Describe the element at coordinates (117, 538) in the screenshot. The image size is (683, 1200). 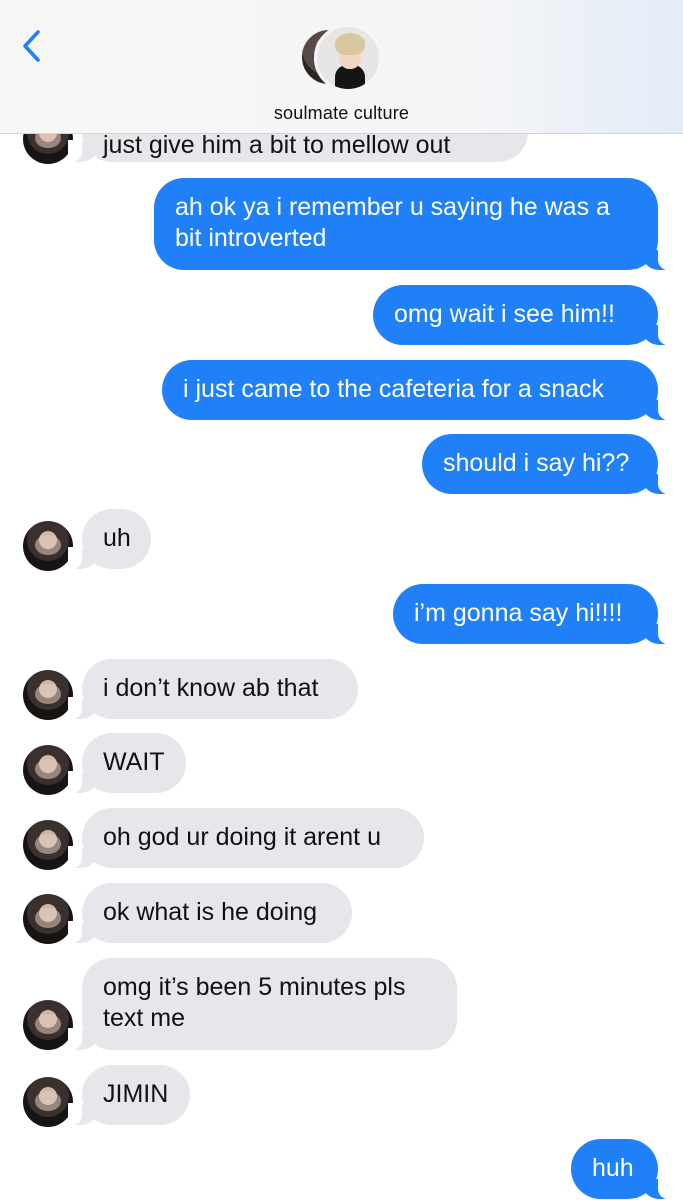
I see `message-text: uh` at that location.